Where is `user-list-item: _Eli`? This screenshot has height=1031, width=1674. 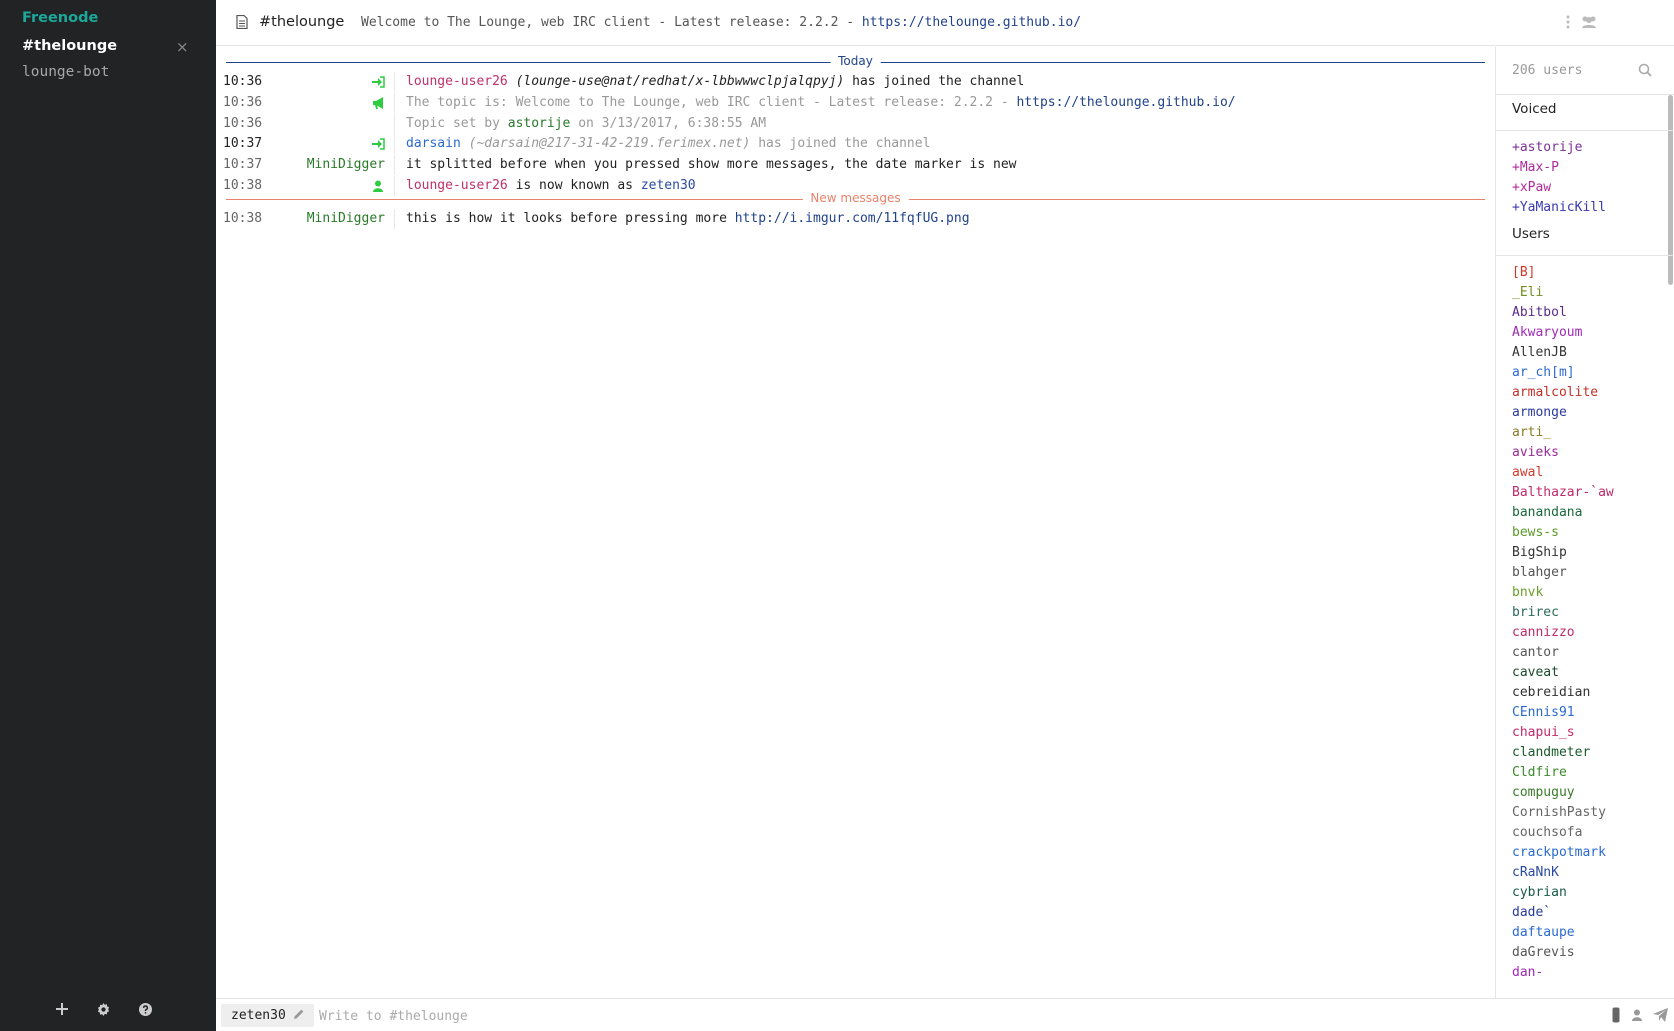
user-list-item: _Eli is located at coordinates (1563, 293).